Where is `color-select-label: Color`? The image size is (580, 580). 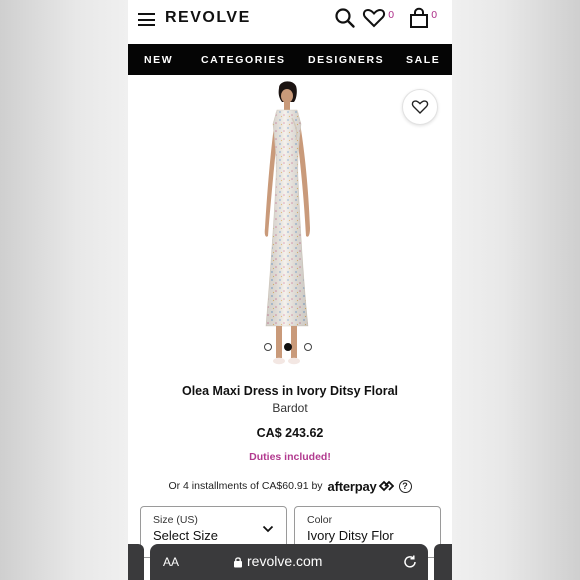
color-select-label: Color is located at coordinates (320, 520).